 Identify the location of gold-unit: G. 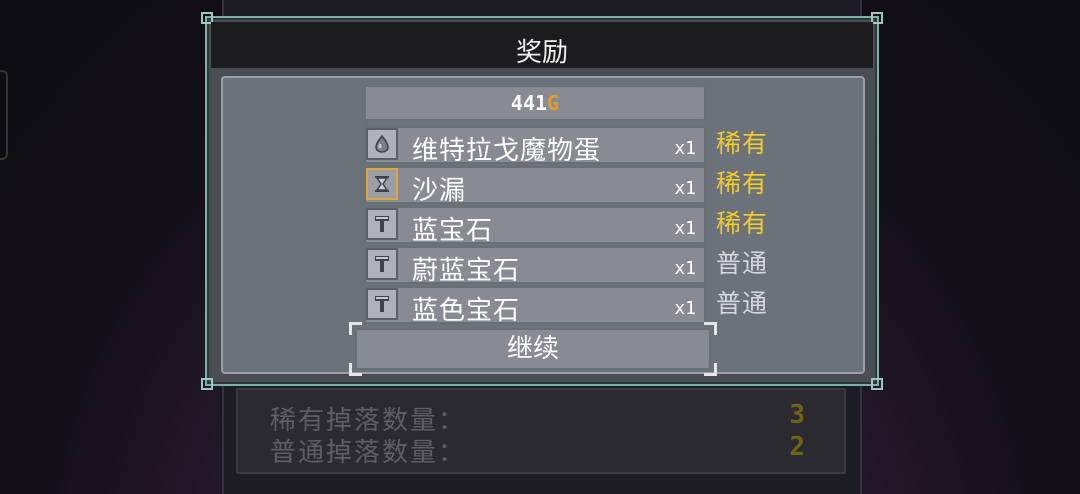
(553, 103).